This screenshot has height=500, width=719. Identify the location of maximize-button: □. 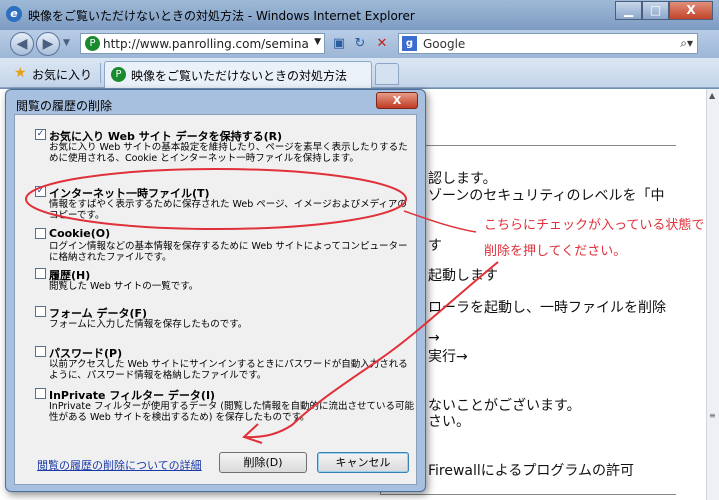
(655, 10).